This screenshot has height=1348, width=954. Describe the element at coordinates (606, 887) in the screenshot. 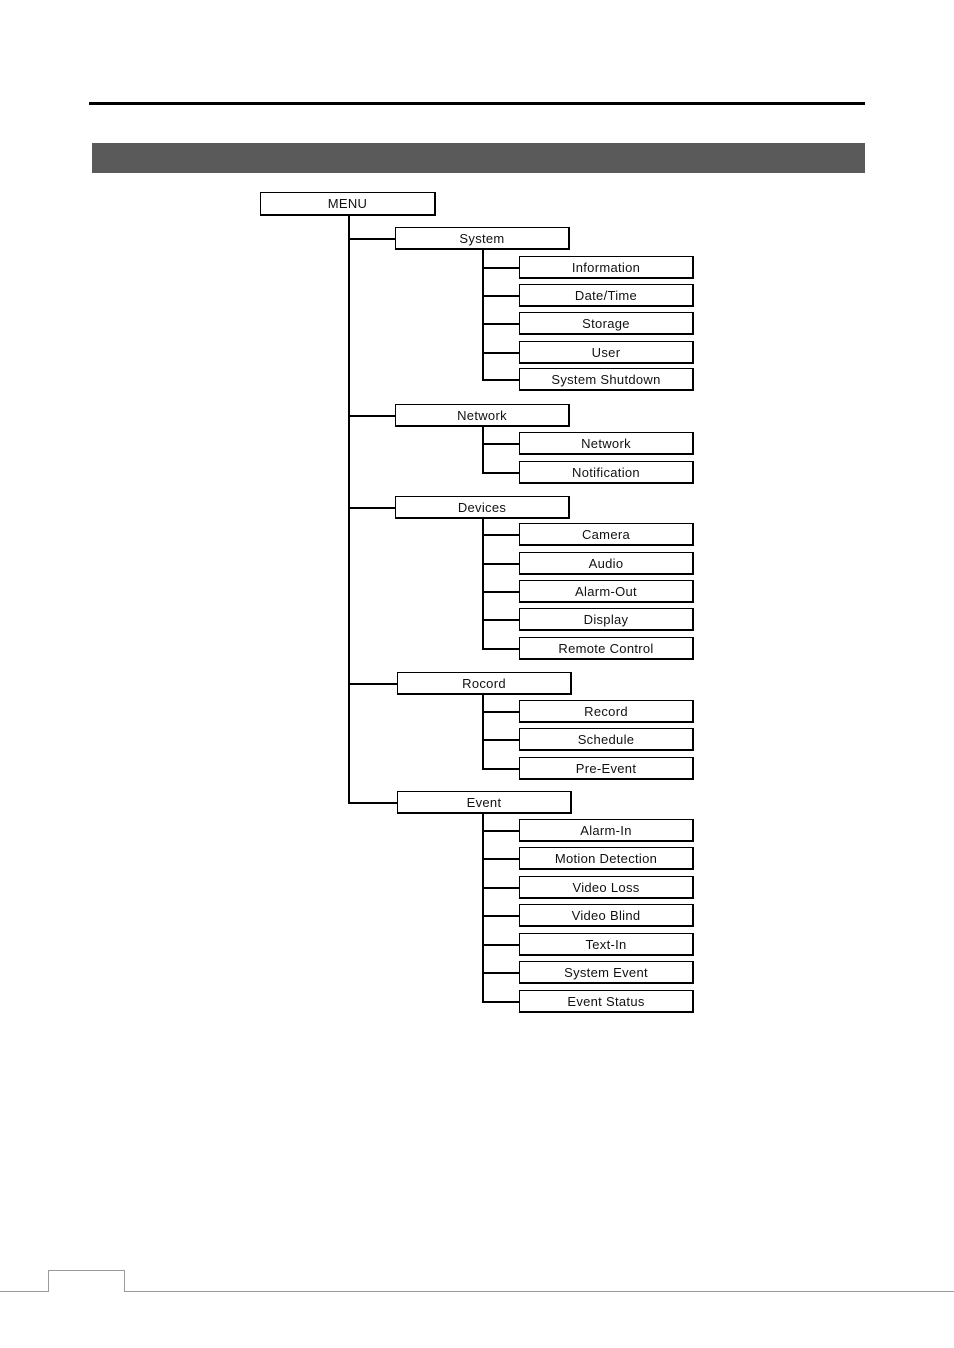

I see `child-box: Video Loss` at that location.